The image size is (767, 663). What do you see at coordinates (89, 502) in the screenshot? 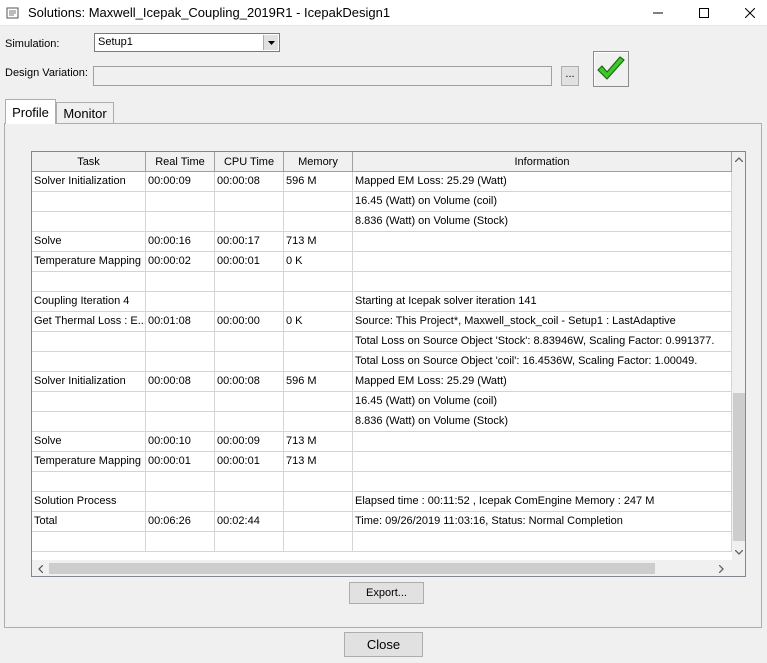
I see `cell-task: Solution Process` at bounding box center [89, 502].